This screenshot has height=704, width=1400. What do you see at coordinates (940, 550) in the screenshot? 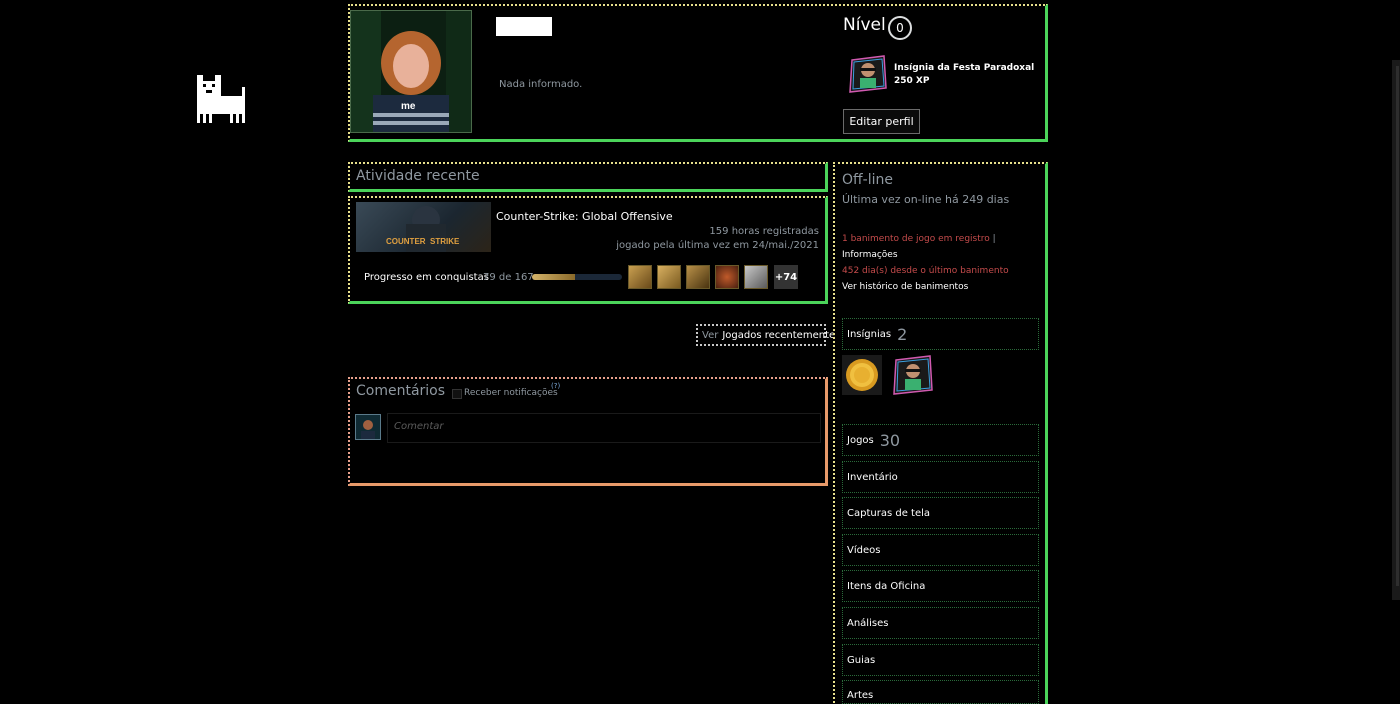
I see `sidebar-videos-link: Vídeos` at bounding box center [940, 550].